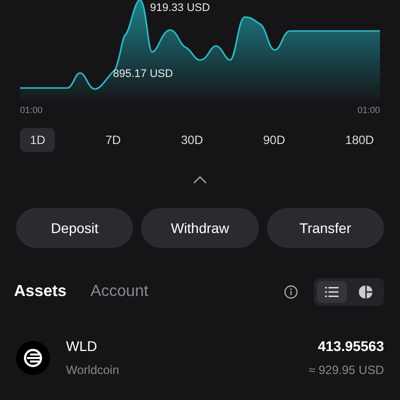 This screenshot has height=400, width=400. Describe the element at coordinates (143, 74) in the screenshot. I see `low-price-label: 895.17 USD` at that location.